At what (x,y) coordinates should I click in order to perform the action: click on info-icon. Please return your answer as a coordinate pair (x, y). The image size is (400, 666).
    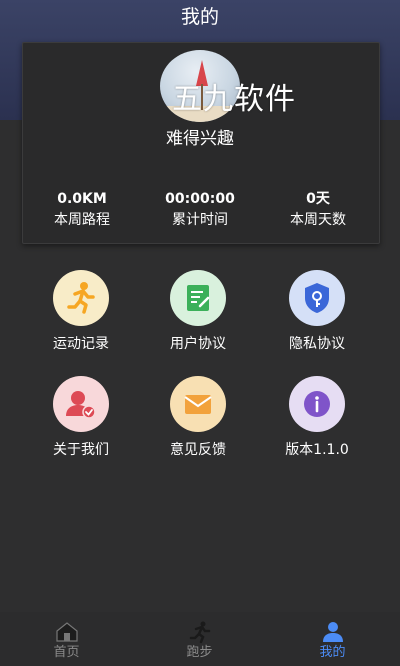
    Looking at the image, I should click on (317, 404).